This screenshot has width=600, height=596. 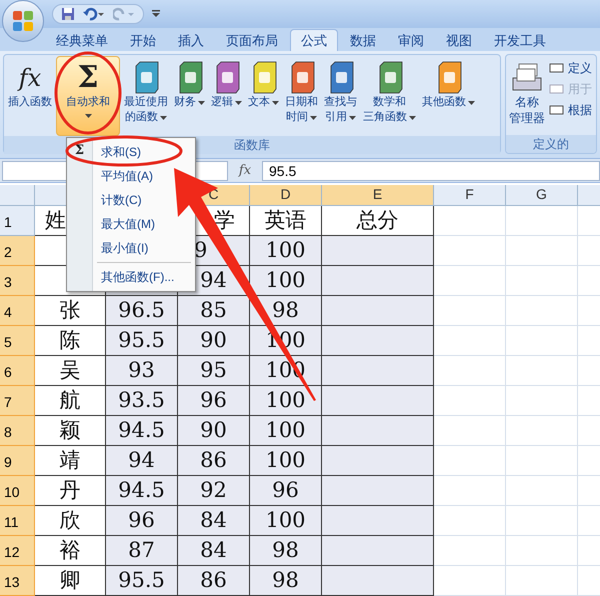 What do you see at coordinates (70, 311) in the screenshot?
I see `table-cell: 张` at bounding box center [70, 311].